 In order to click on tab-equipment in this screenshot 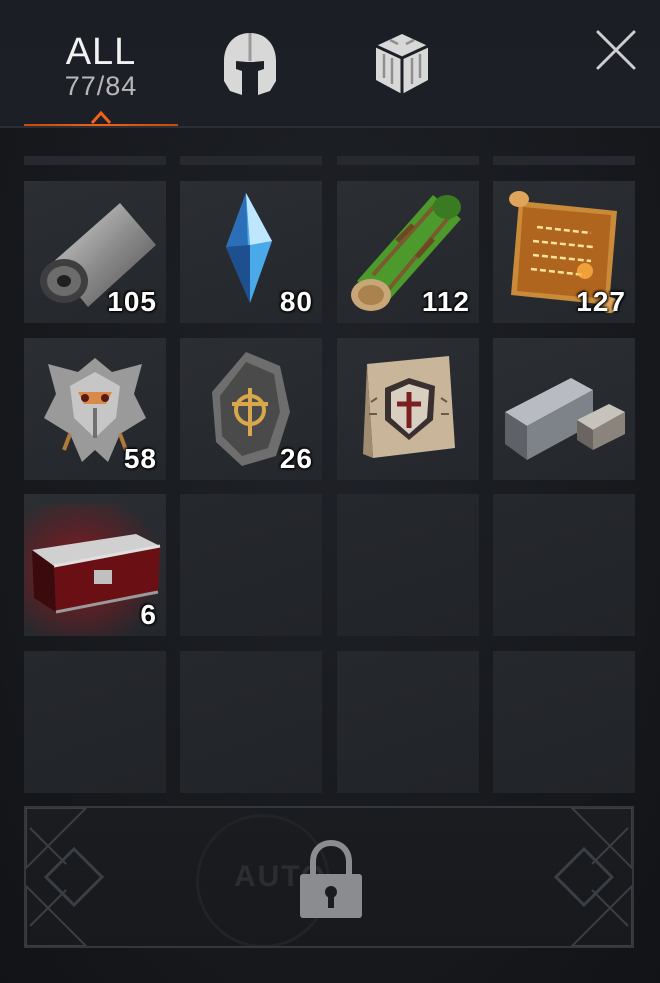, I will do `click(250, 64)`.